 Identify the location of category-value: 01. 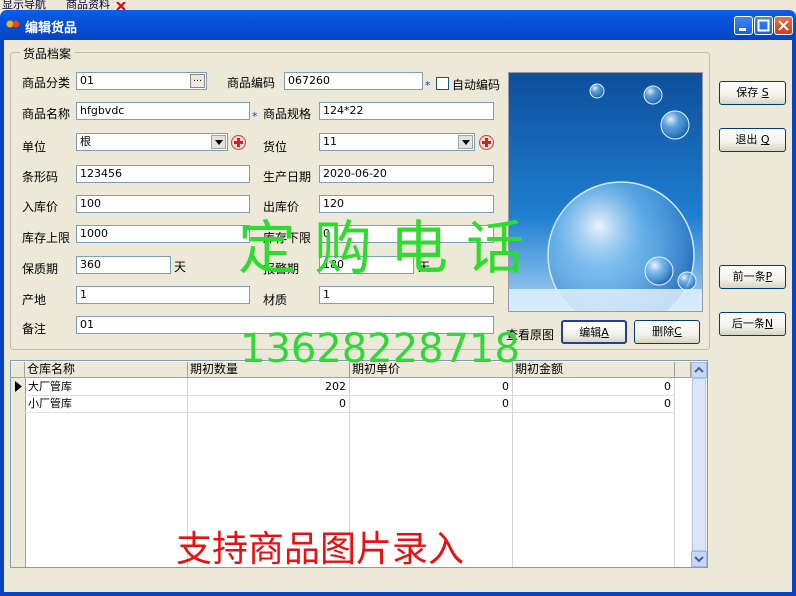
(87, 80).